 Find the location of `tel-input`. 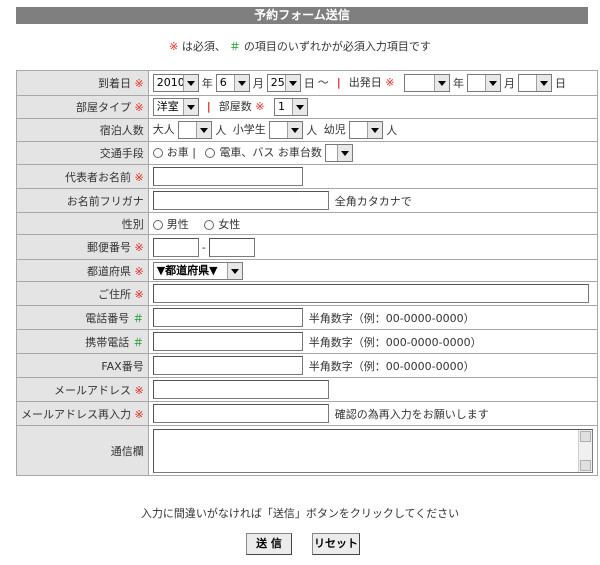

tel-input is located at coordinates (227, 317).